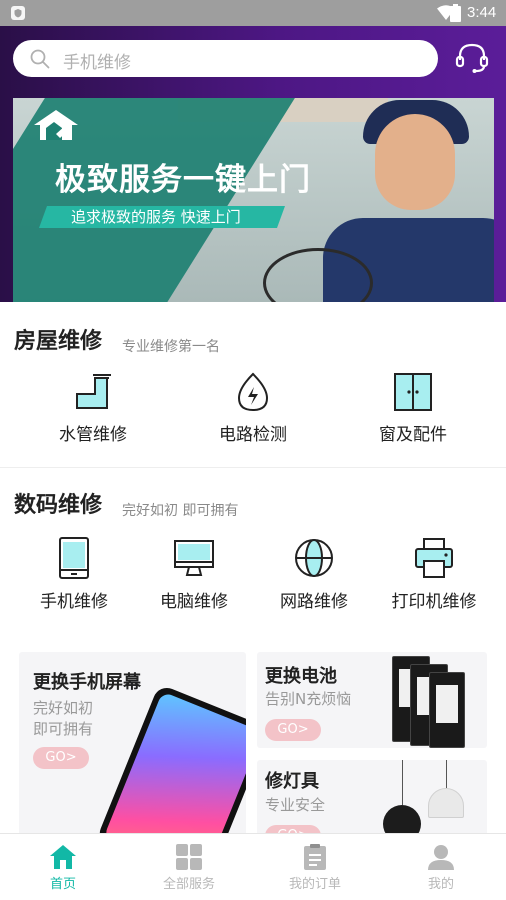  I want to click on search-bar: 手机维修, so click(225, 58).